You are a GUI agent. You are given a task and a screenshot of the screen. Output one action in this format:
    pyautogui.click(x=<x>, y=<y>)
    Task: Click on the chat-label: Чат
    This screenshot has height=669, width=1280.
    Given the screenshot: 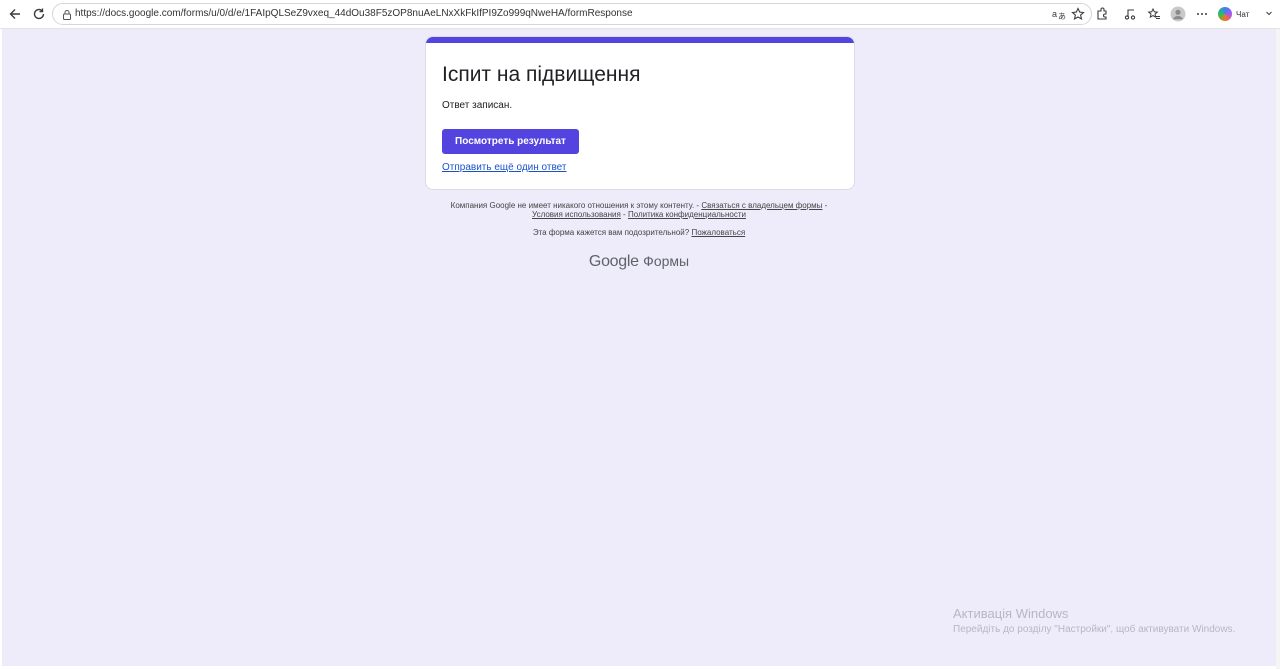 What is the action you would take?
    pyautogui.click(x=1243, y=14)
    